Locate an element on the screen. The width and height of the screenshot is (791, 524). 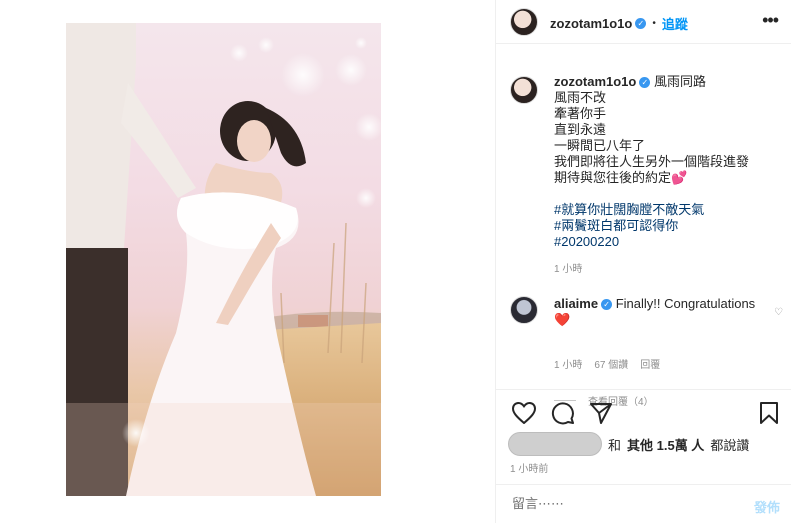
likes-said: 都說讚 is located at coordinates (730, 445).